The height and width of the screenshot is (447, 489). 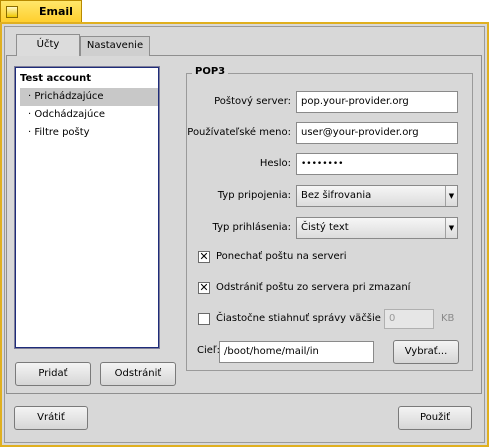 I want to click on password-input: ••••••••, so click(x=377, y=164).